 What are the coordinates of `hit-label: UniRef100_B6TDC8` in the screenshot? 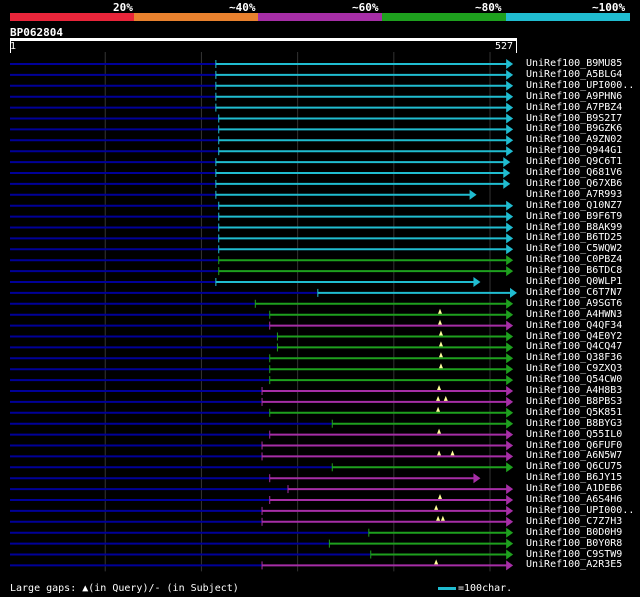 It's located at (574, 270).